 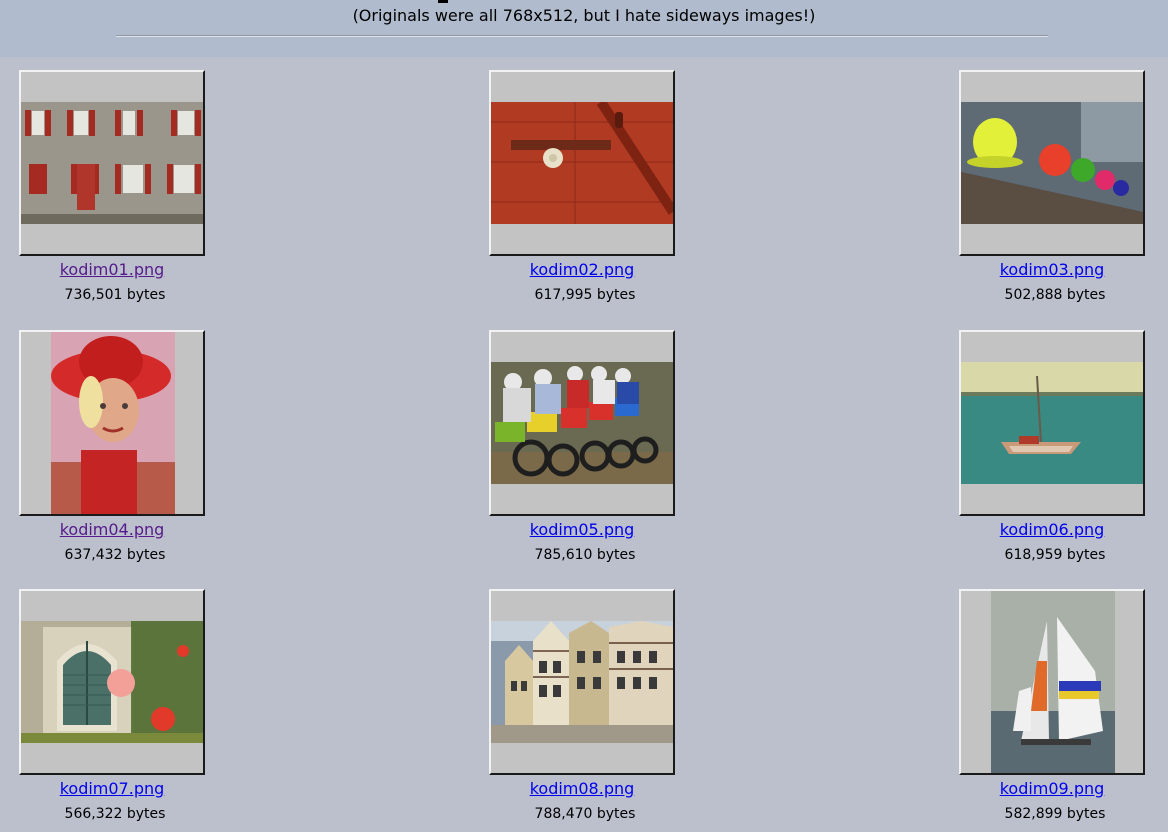 What do you see at coordinates (112, 529) in the screenshot?
I see `file-link: kodim04.png` at bounding box center [112, 529].